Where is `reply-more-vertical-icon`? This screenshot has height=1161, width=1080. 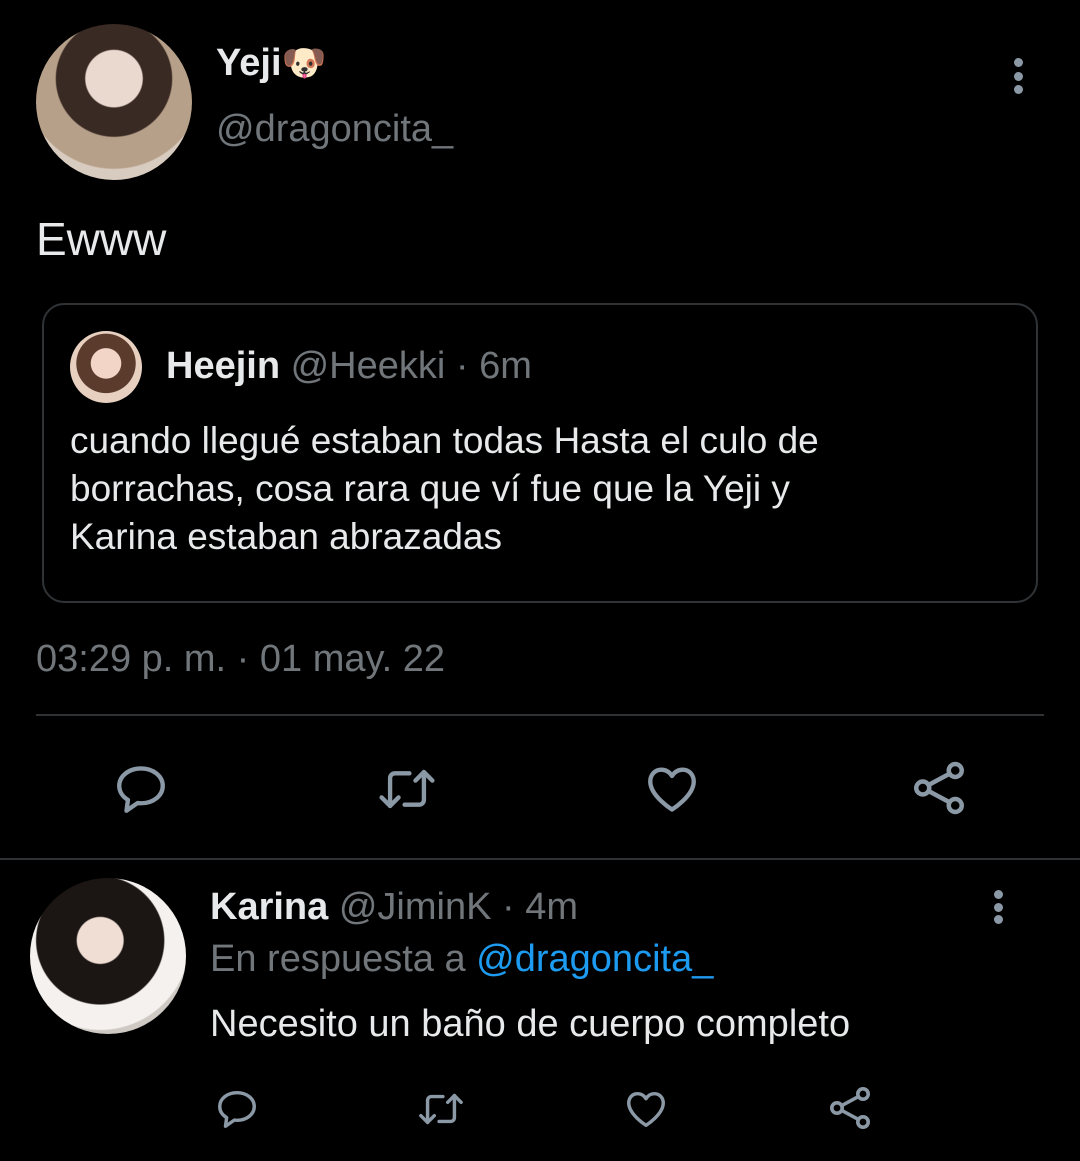 reply-more-vertical-icon is located at coordinates (998, 907).